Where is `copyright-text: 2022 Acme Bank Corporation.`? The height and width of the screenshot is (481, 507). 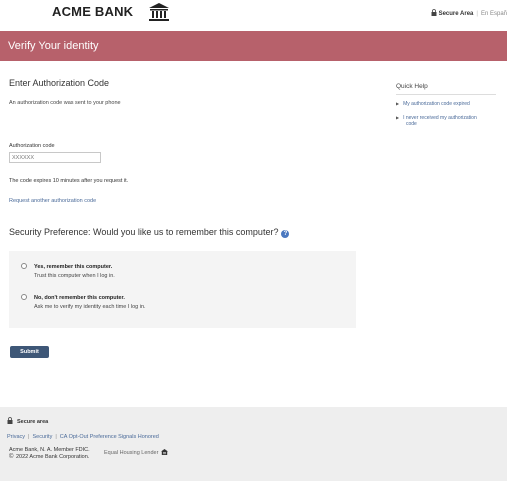 copyright-text: 2022 Acme Bank Corporation. is located at coordinates (52, 457).